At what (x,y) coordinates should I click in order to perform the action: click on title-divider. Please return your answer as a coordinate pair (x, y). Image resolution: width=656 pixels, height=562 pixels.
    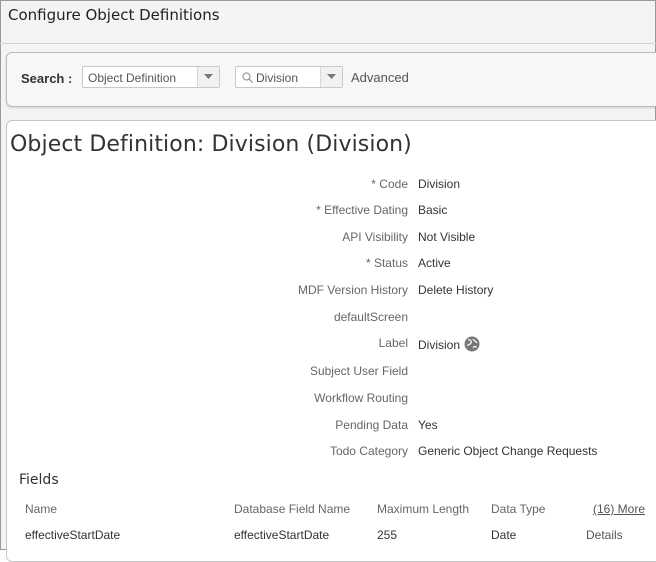
    Looking at the image, I should click on (328, 43).